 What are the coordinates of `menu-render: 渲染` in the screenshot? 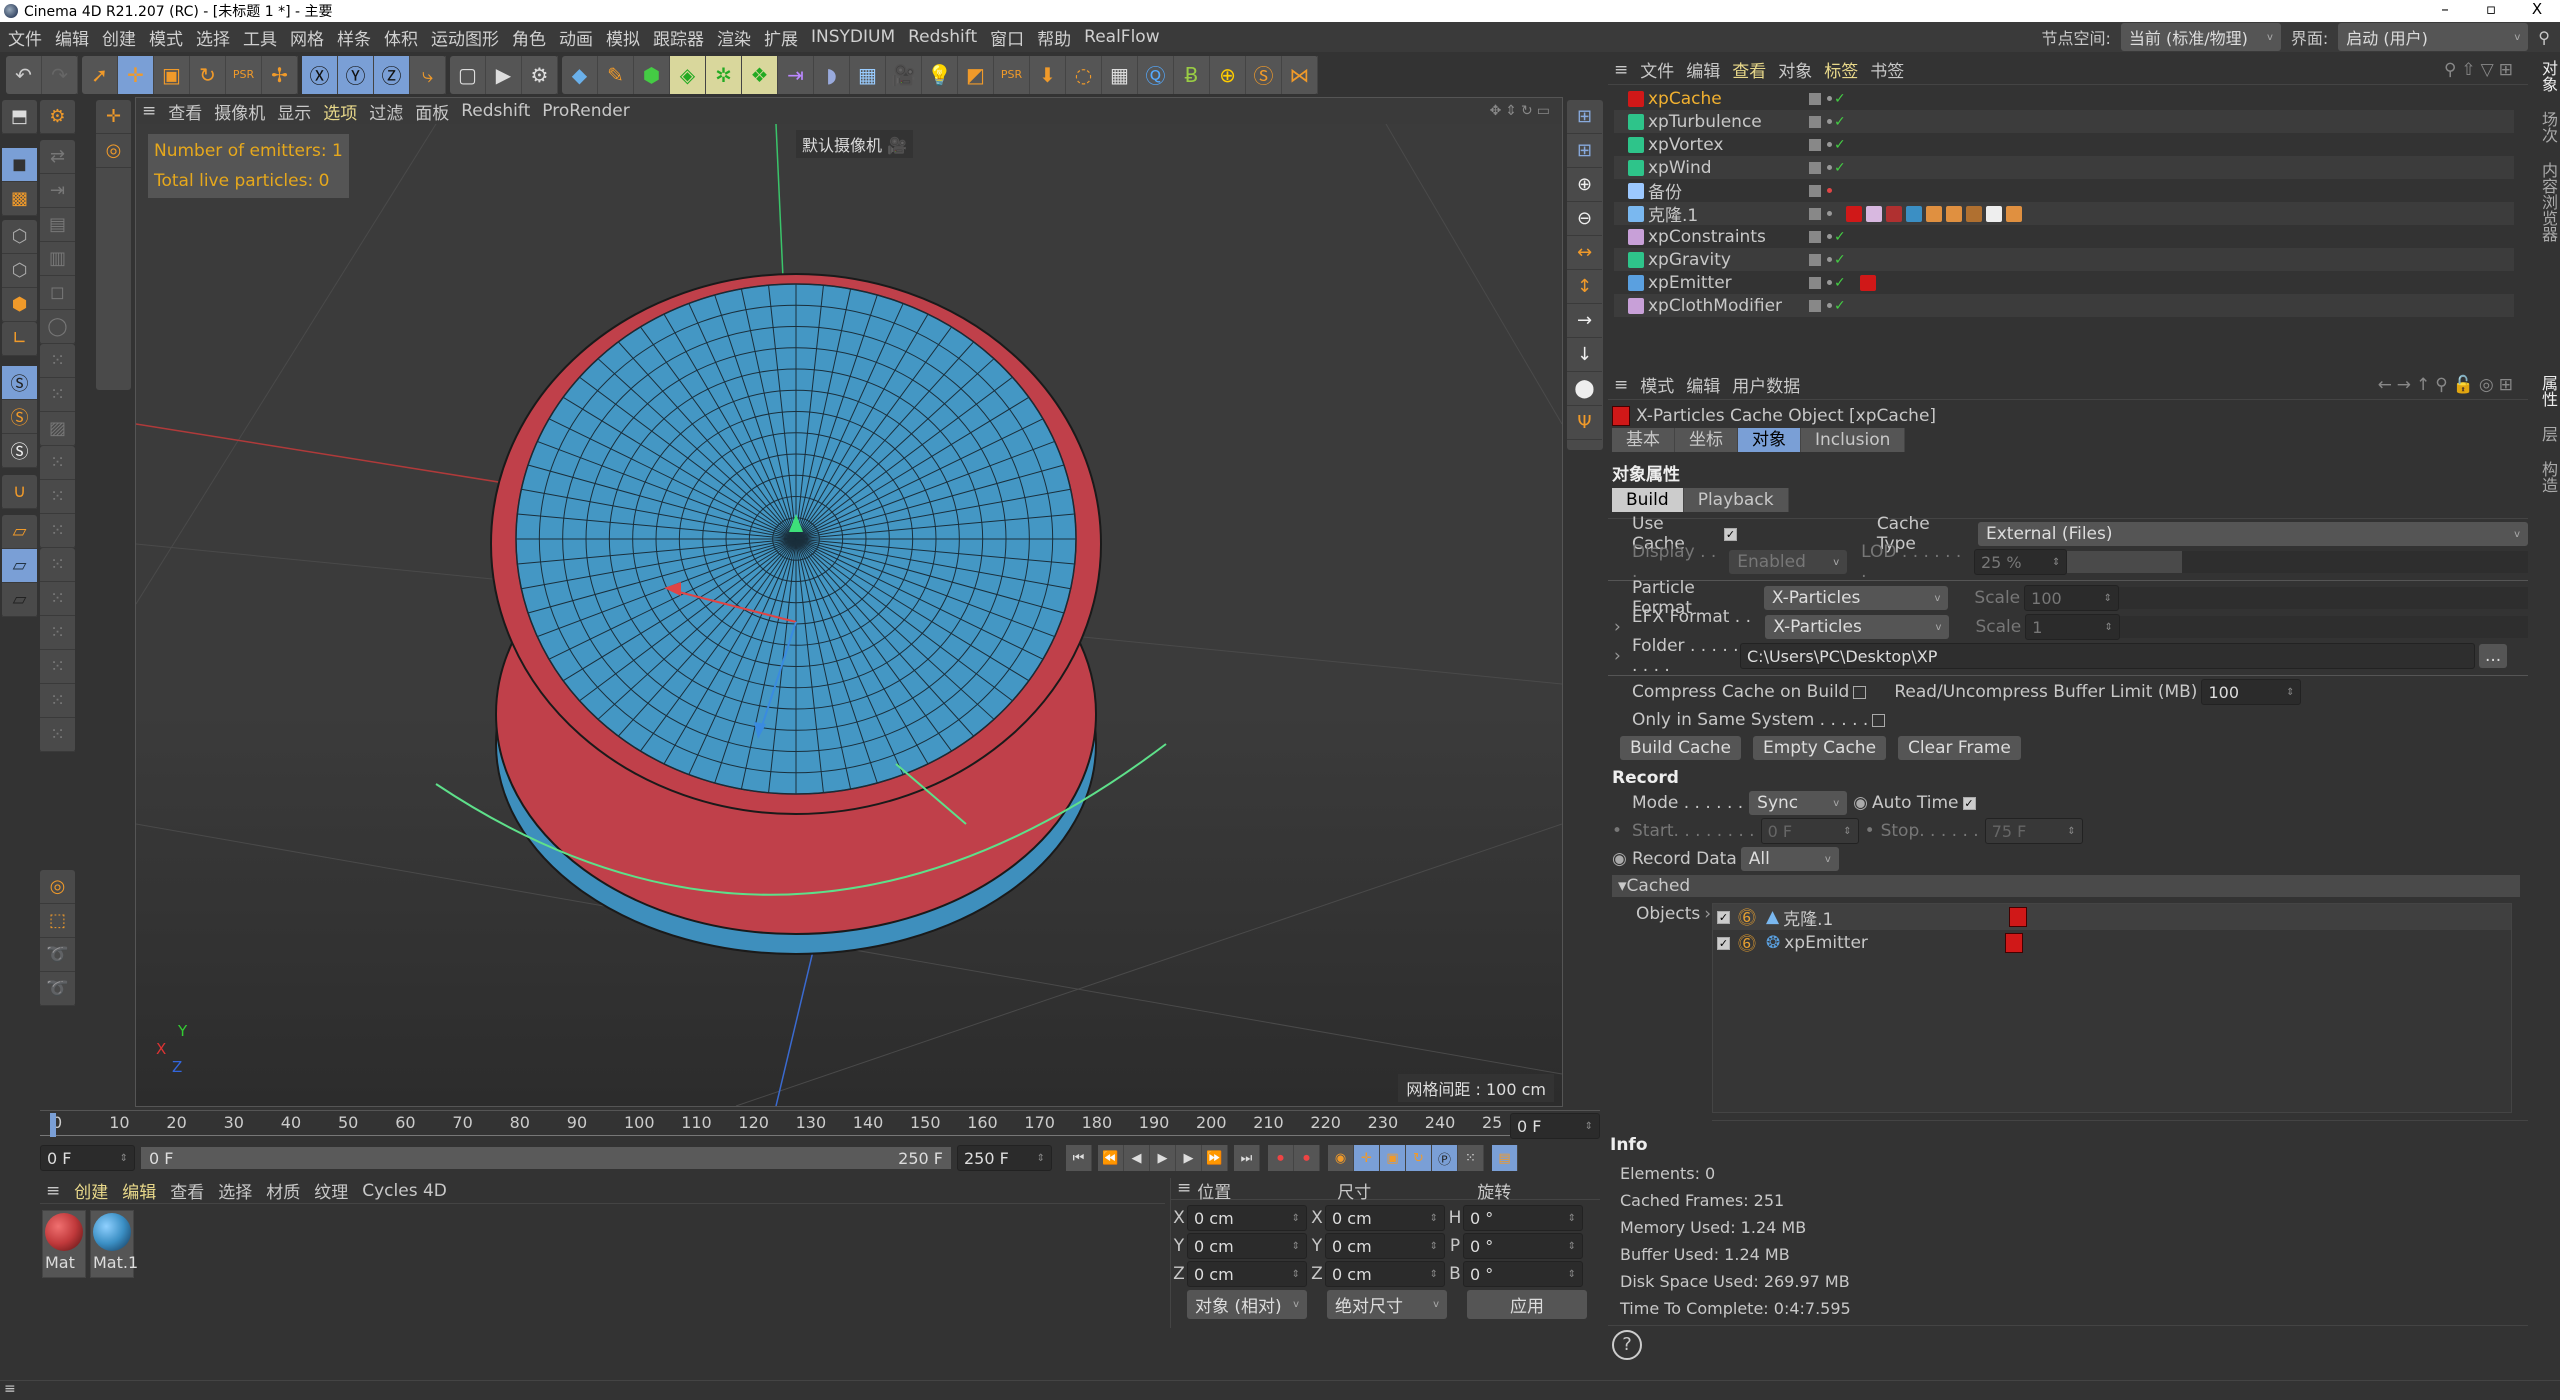 It's located at (734, 37).